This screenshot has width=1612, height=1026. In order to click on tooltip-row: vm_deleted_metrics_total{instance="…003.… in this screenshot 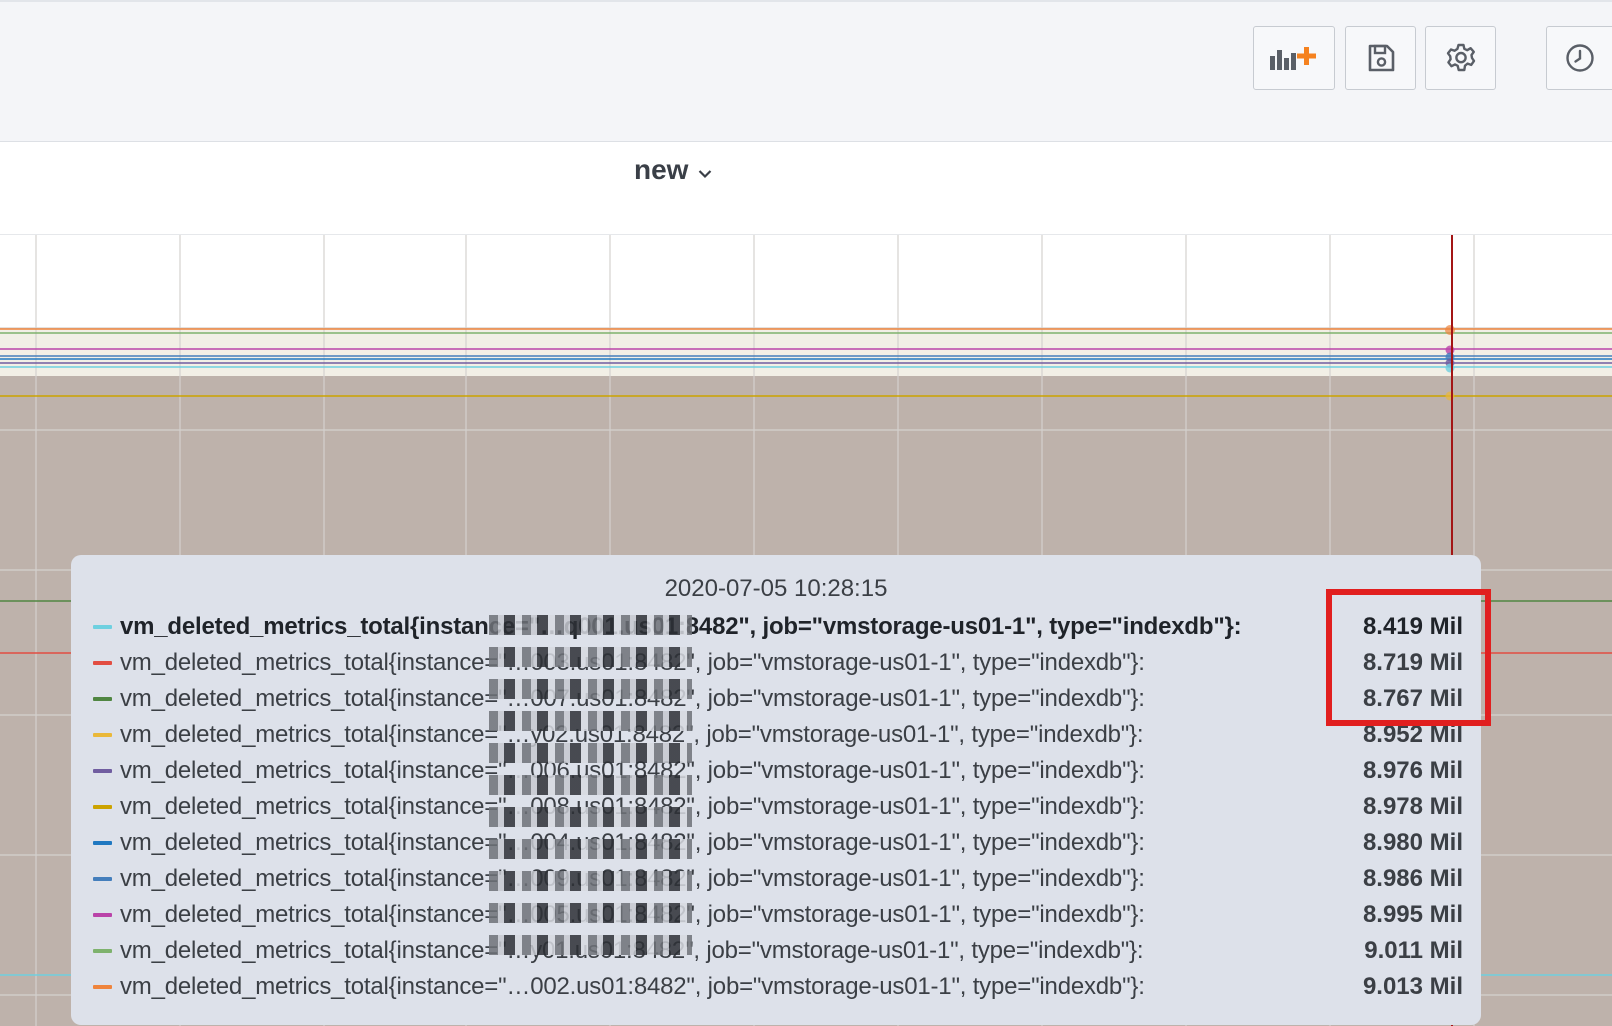, I will do `click(778, 662)`.